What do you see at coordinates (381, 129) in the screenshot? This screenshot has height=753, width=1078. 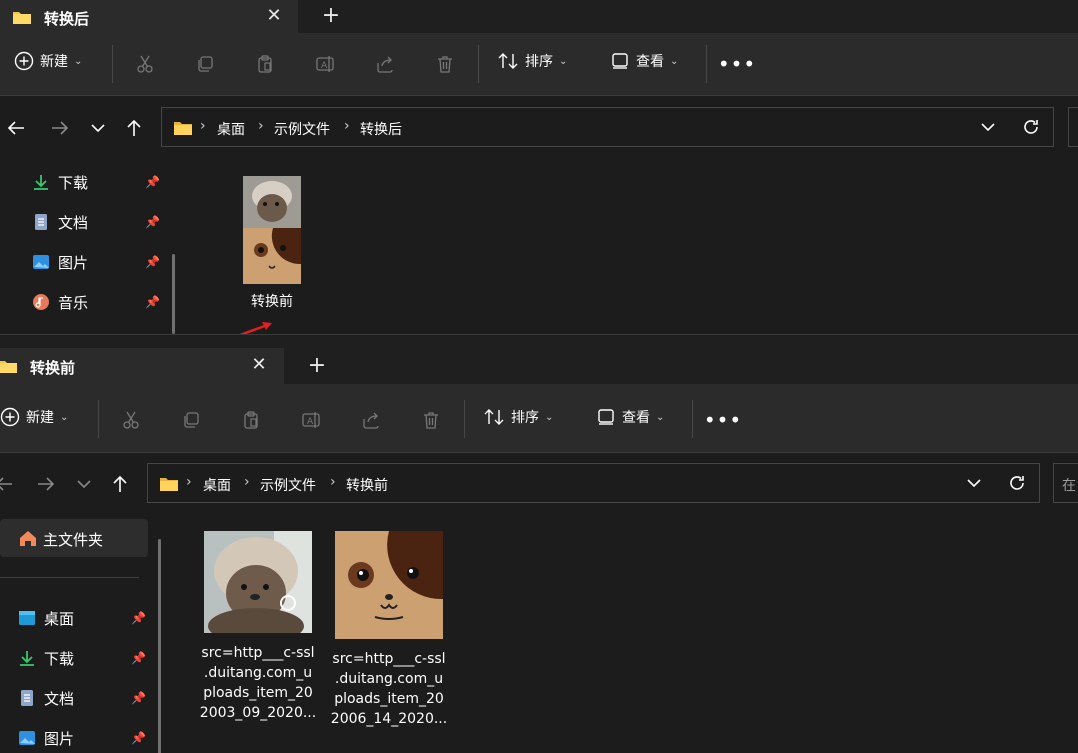 I see `breadcrumb-current: 转换后` at bounding box center [381, 129].